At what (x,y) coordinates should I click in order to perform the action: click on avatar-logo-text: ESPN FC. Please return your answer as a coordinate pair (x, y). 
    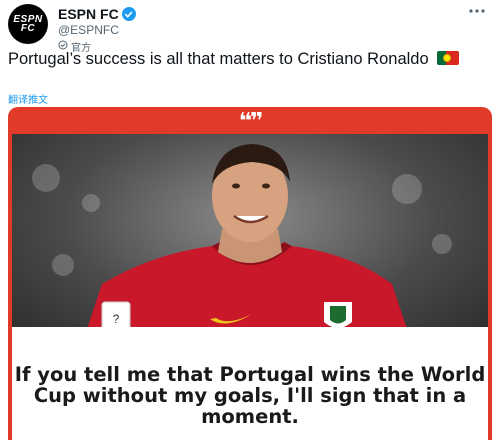
    Looking at the image, I should click on (28, 24).